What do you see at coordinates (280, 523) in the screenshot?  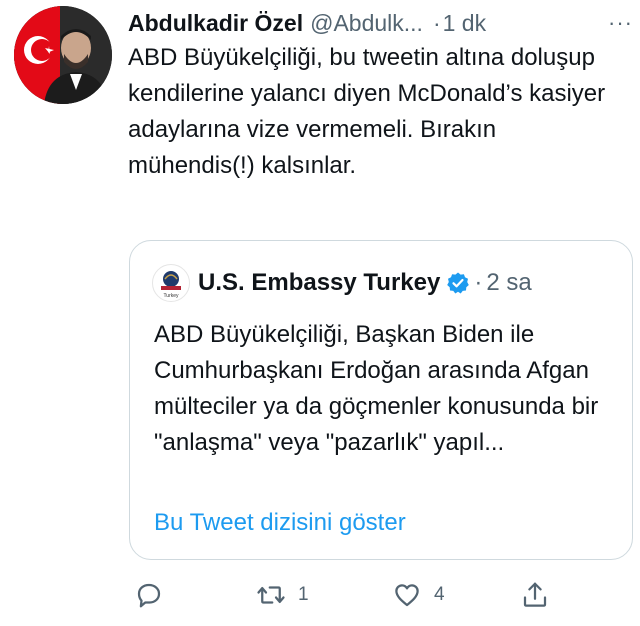 I see `show-thread-link: Bu Tweet dizisini göster` at bounding box center [280, 523].